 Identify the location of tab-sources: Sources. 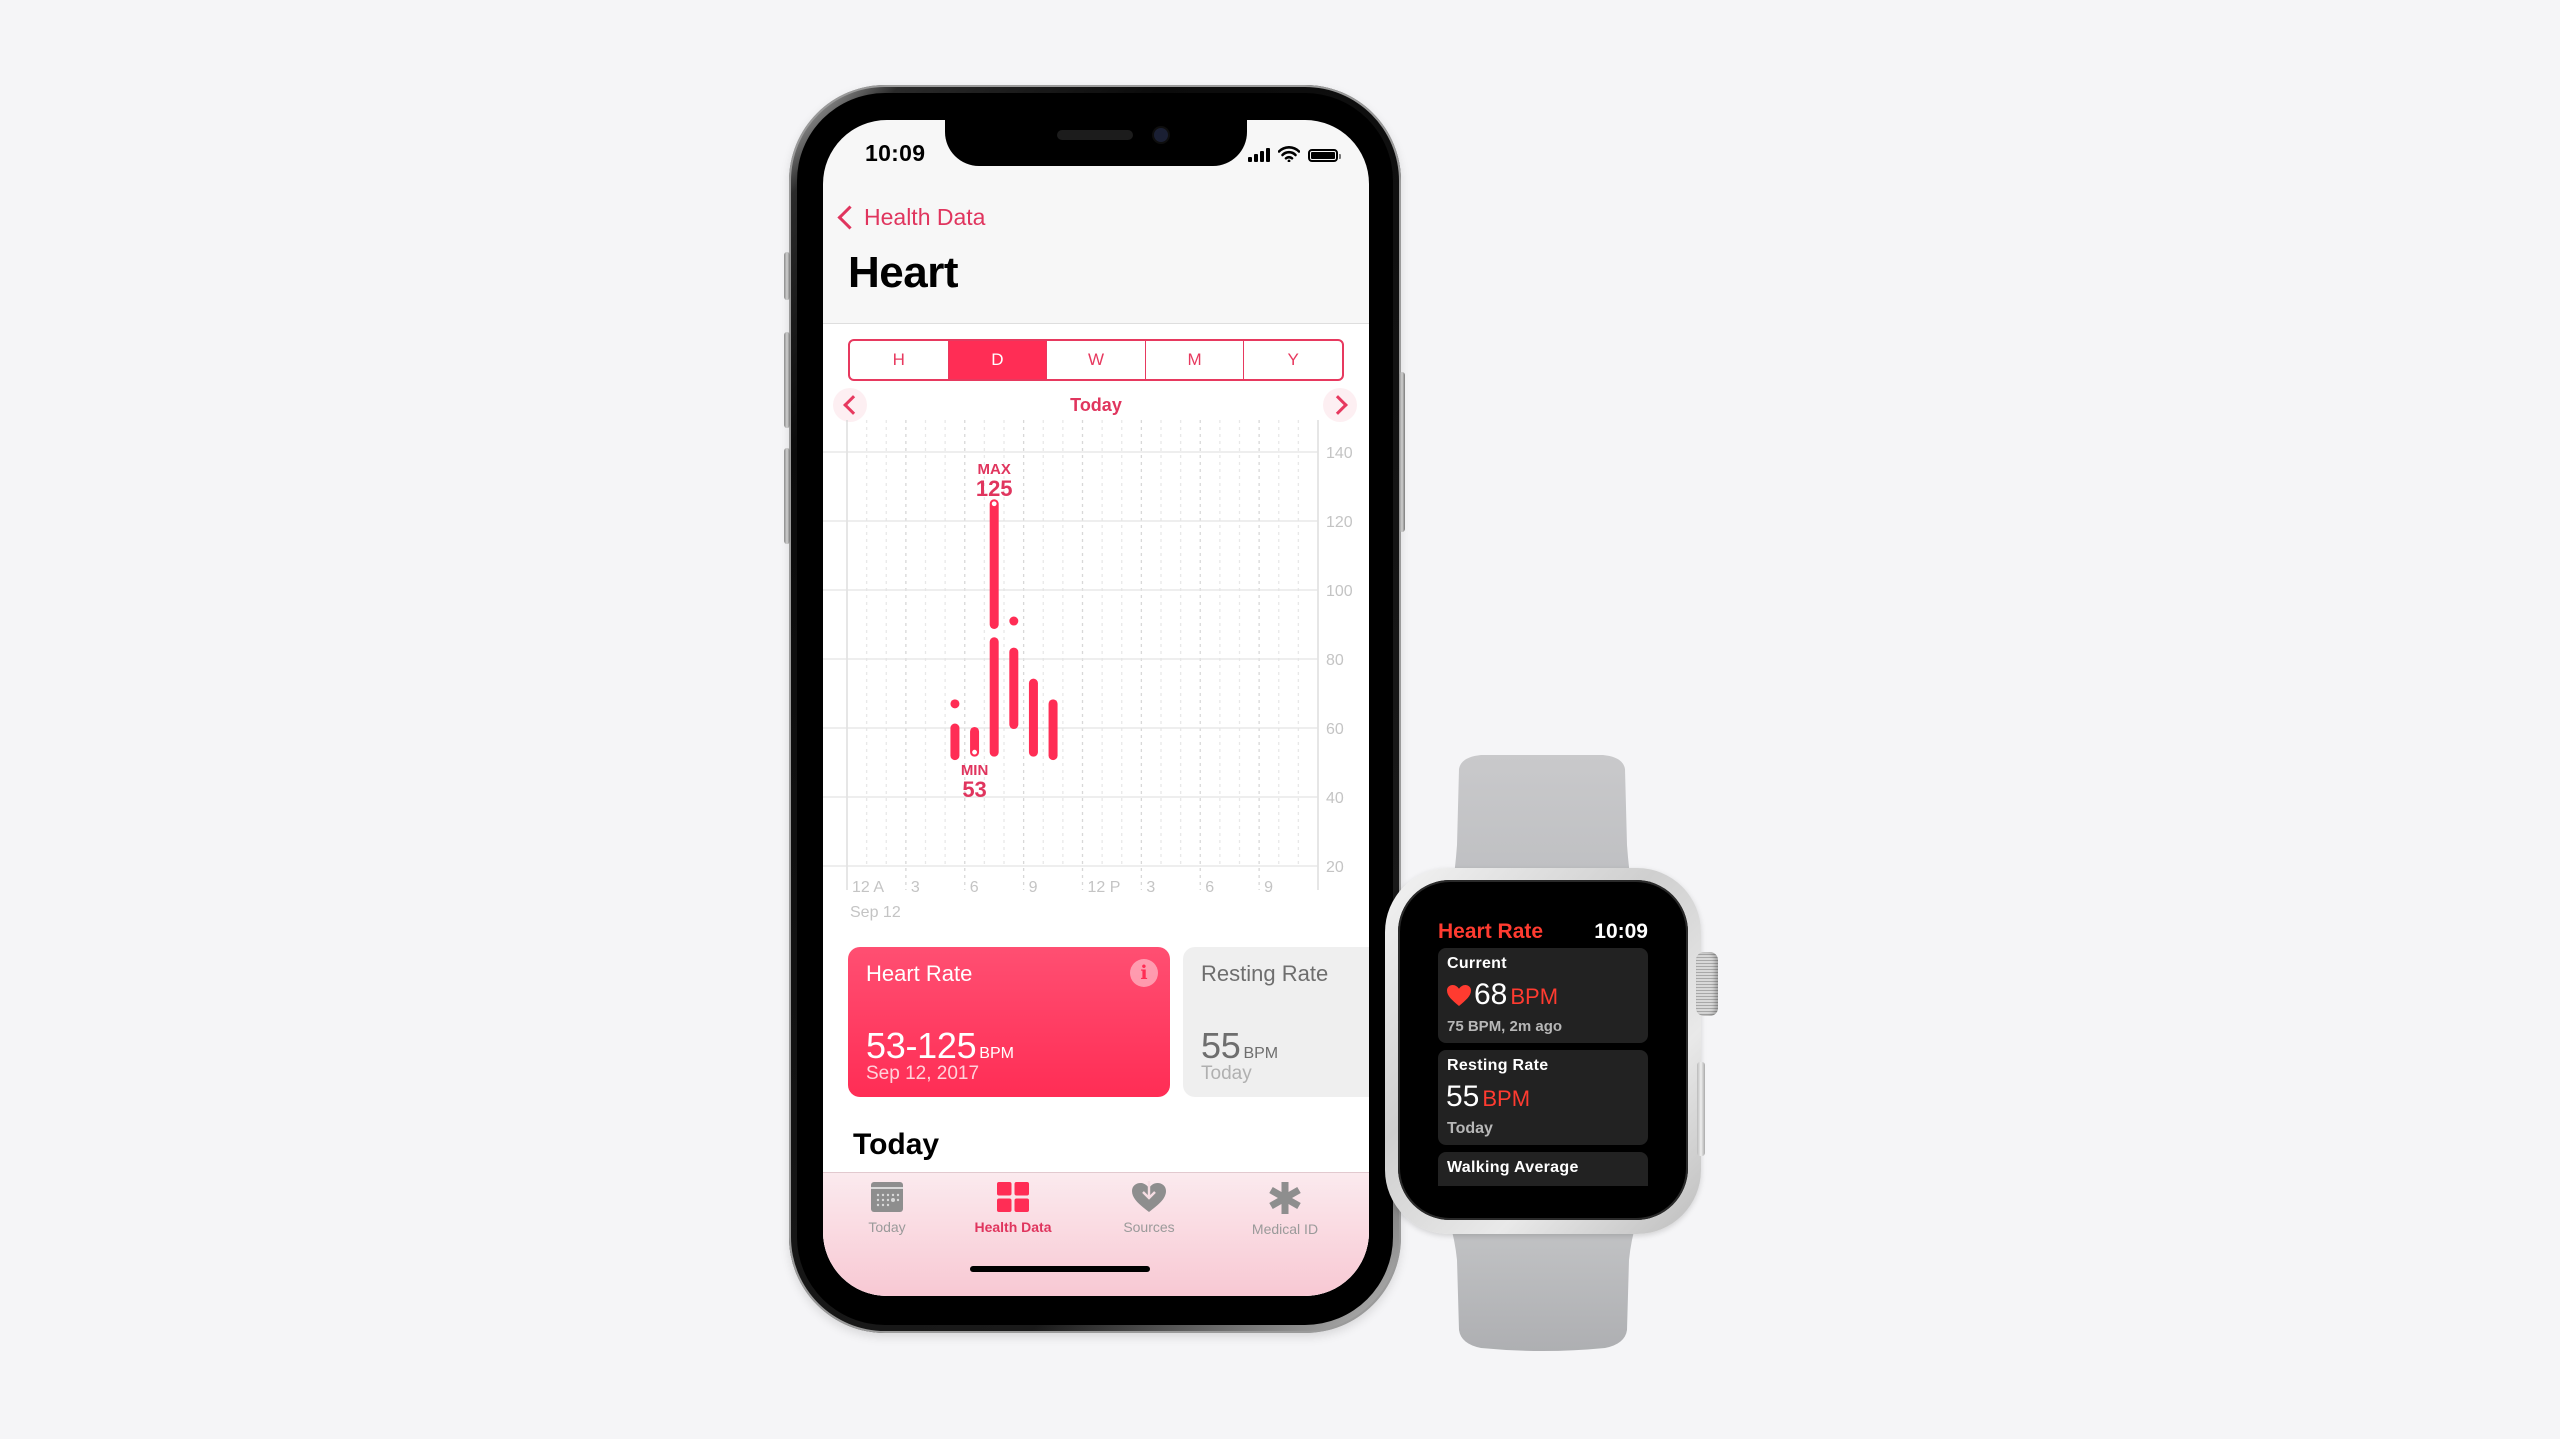
(1149, 1208).